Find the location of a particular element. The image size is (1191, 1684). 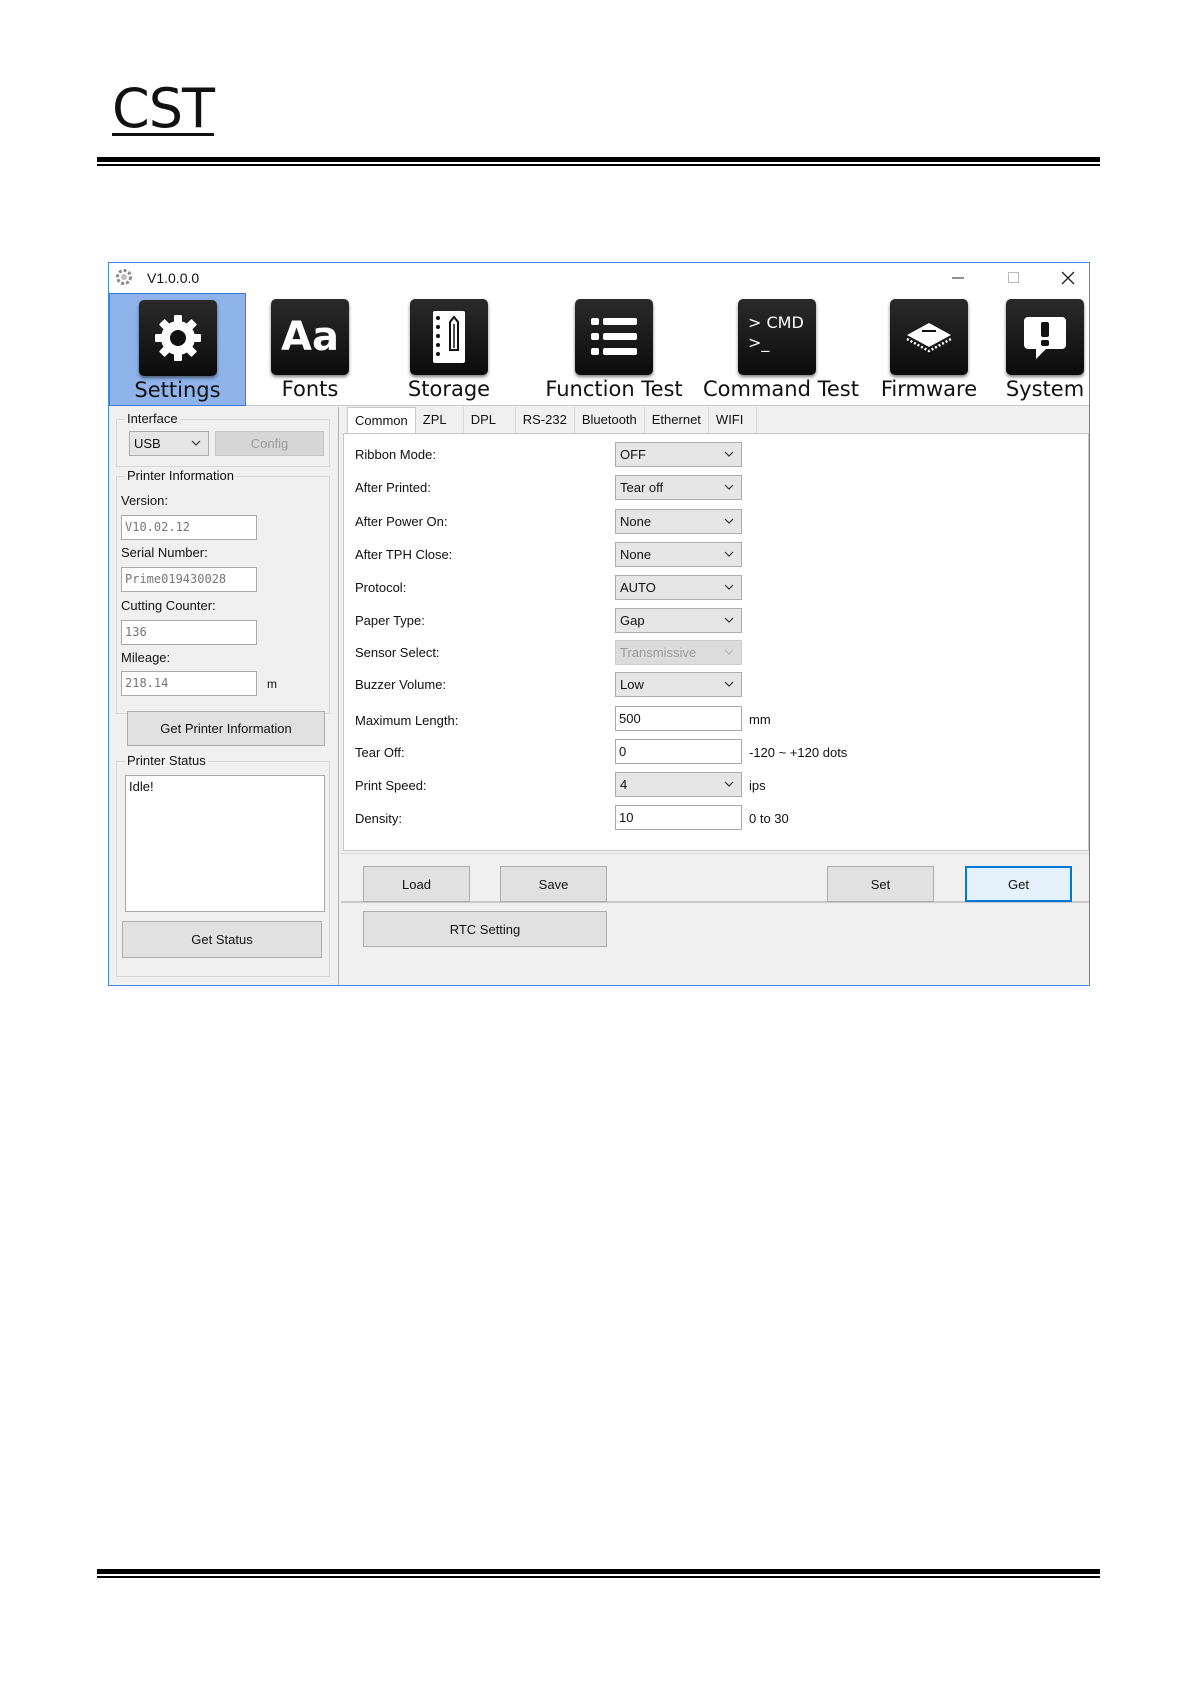

buzzer-volume-select: Low is located at coordinates (678, 684).